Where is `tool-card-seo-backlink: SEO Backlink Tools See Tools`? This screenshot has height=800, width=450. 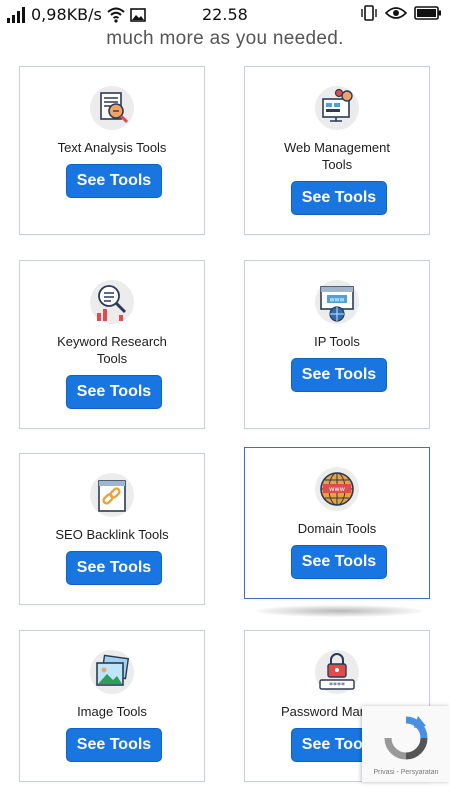 tool-card-seo-backlink: SEO Backlink Tools See Tools is located at coordinates (112, 529).